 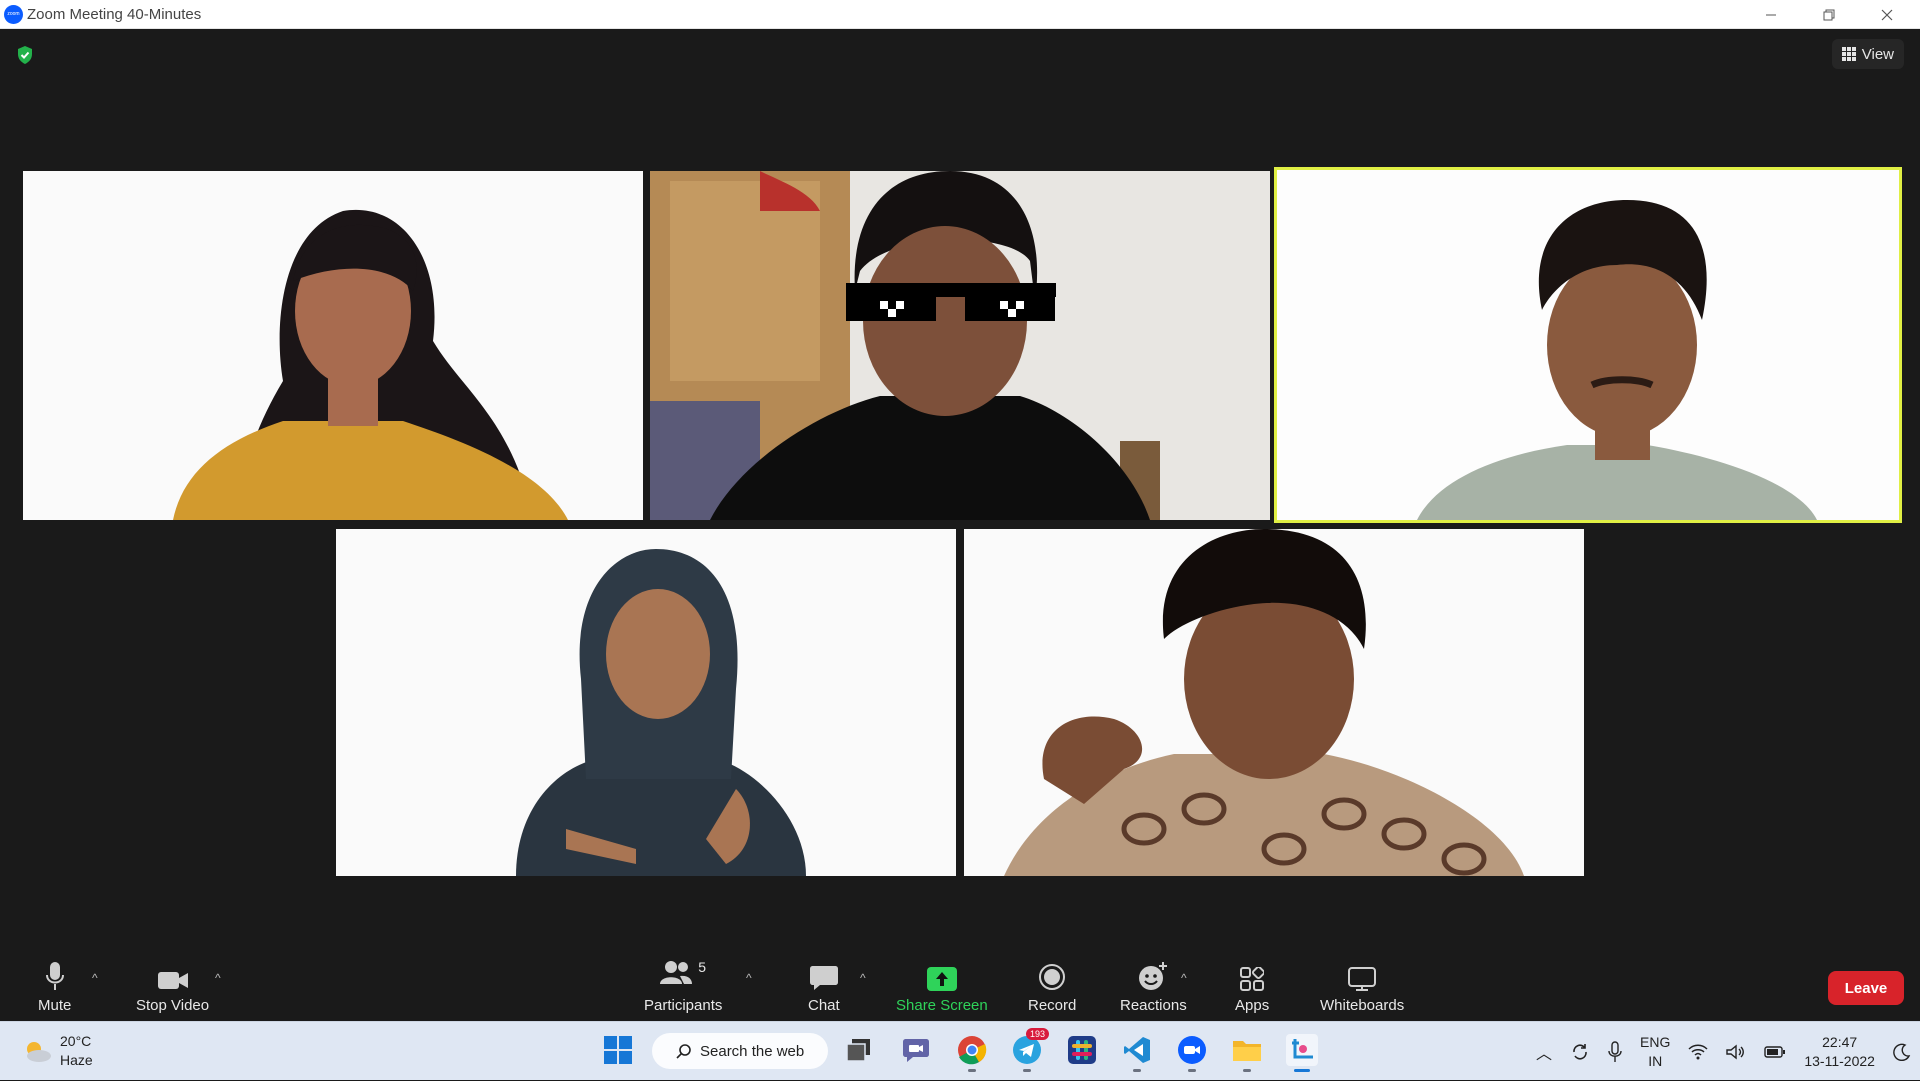 I want to click on chrome-button, so click(x=972, y=1053).